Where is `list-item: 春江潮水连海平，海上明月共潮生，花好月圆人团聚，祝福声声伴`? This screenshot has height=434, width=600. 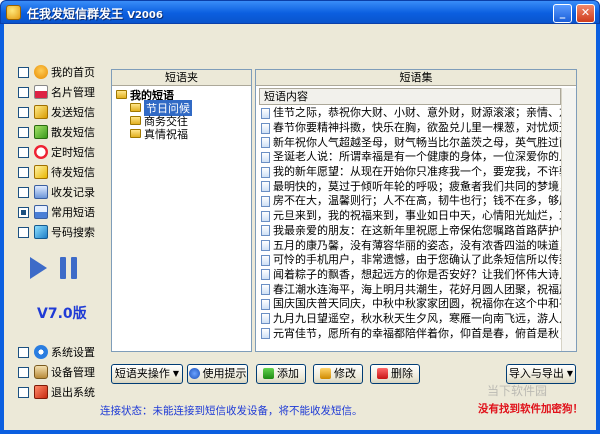
list-item: 春江潮水连海平，海上明月共潮生，花好月圆人团聚，祝福声声伴 is located at coordinates (410, 289).